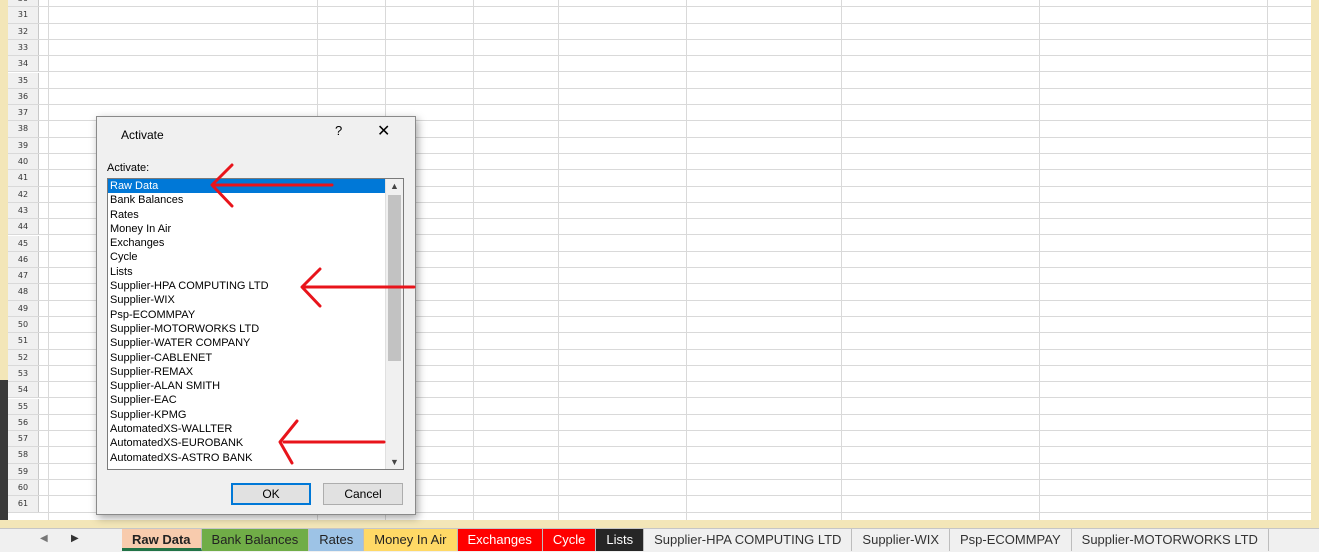 Image resolution: width=1319 pixels, height=552 pixels. Describe the element at coordinates (23, 276) in the screenshot. I see `row-number: 47` at that location.